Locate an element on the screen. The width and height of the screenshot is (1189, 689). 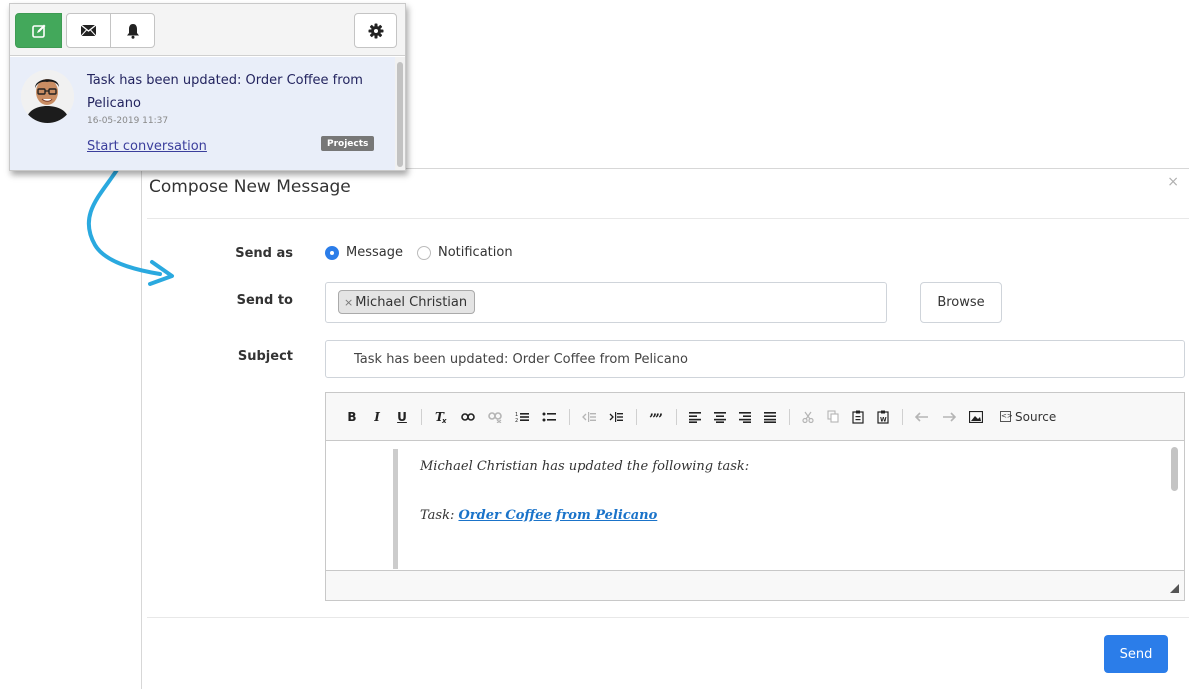
paste-word-icon: W is located at coordinates (883, 417).